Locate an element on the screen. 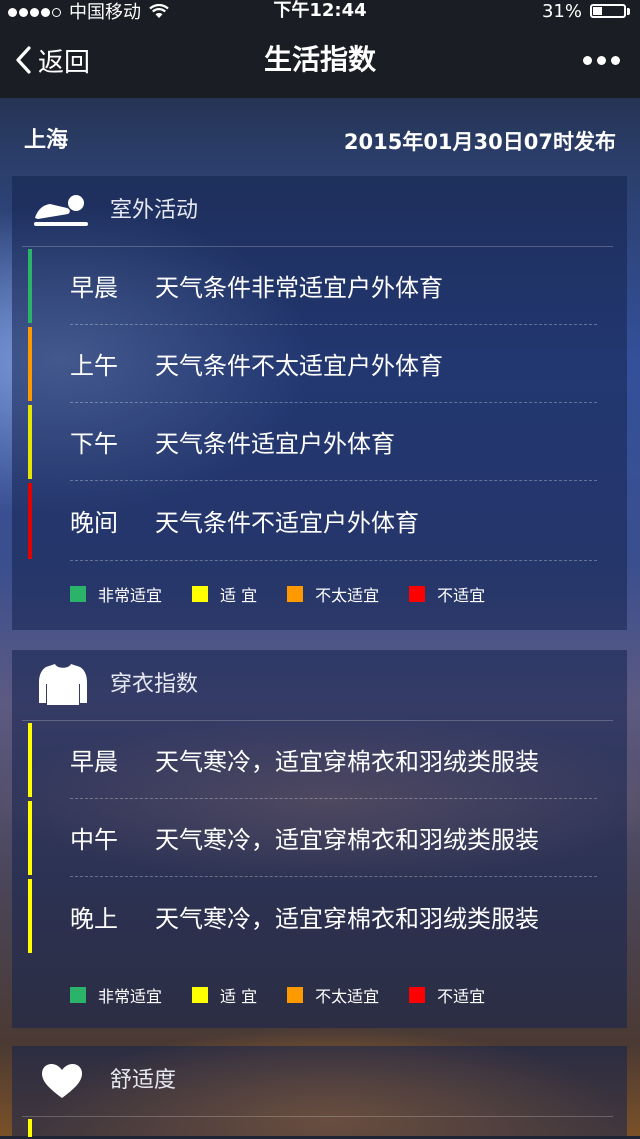 Image resolution: width=640 pixels, height=1139 pixels. time-label: 下午 is located at coordinates (94, 444).